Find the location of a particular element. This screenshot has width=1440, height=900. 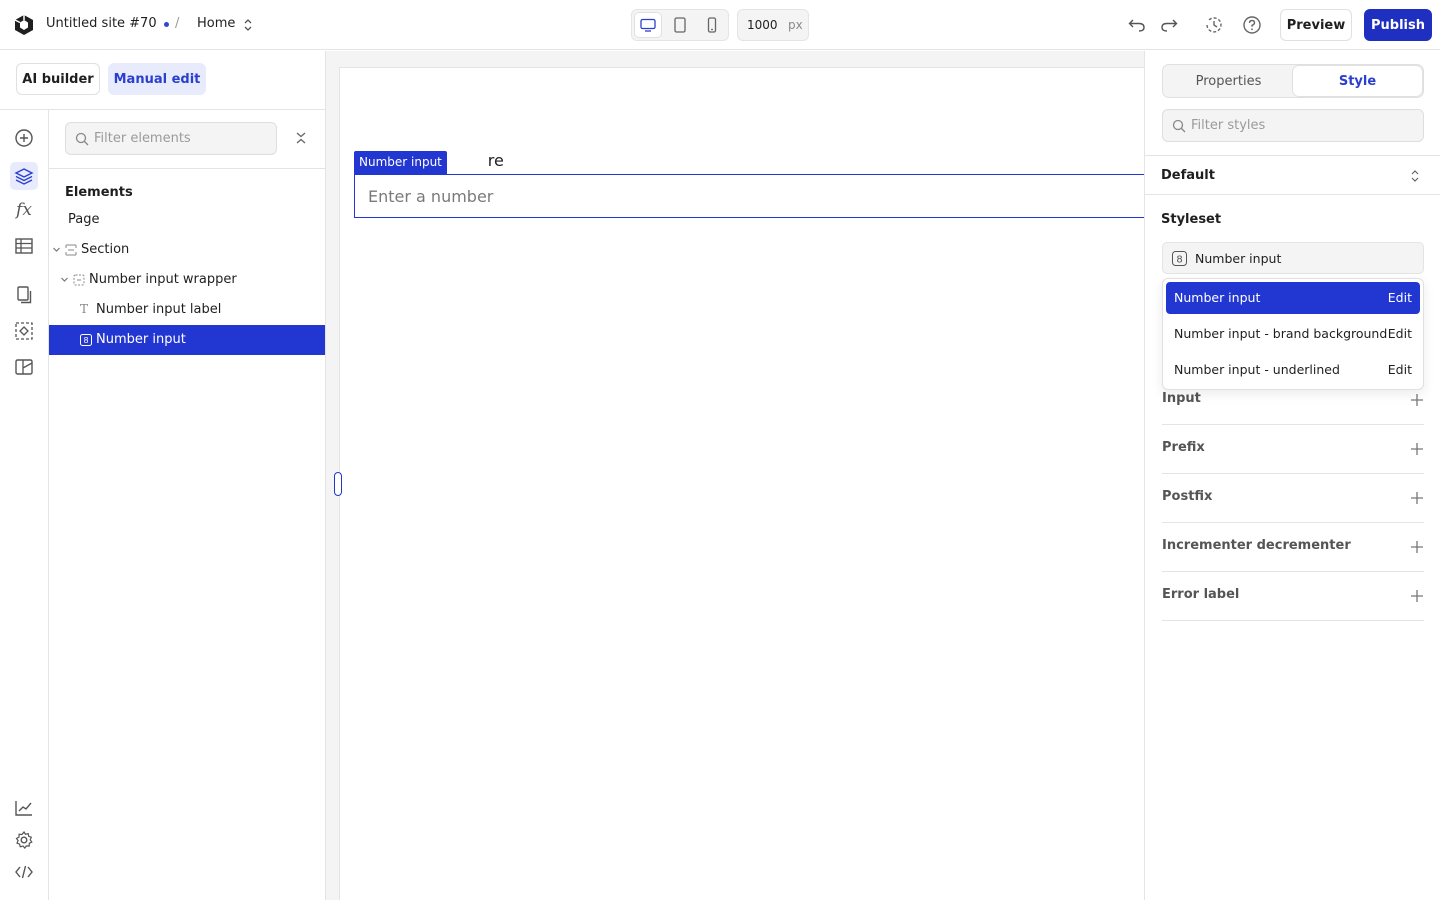

filter-elements-input: Filter elements is located at coordinates (171, 138).